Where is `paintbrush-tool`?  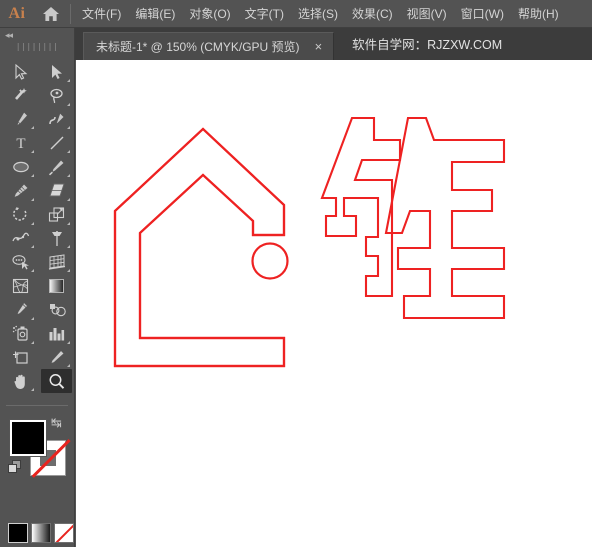
paintbrush-tool is located at coordinates (56, 167).